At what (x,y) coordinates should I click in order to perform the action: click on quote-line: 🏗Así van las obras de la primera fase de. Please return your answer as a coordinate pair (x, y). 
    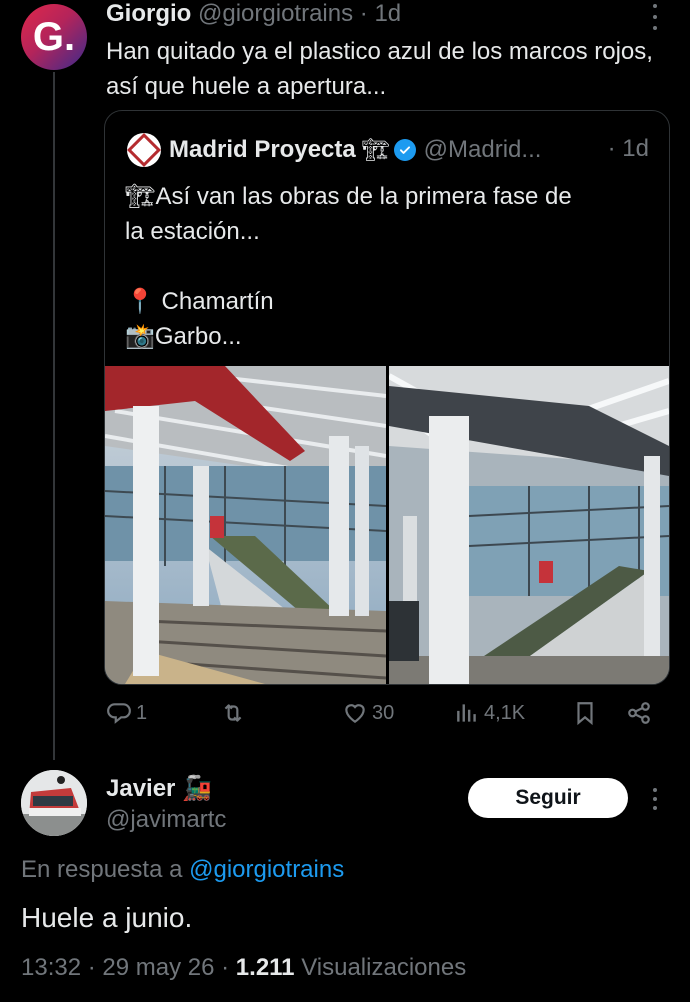
    Looking at the image, I should click on (348, 196).